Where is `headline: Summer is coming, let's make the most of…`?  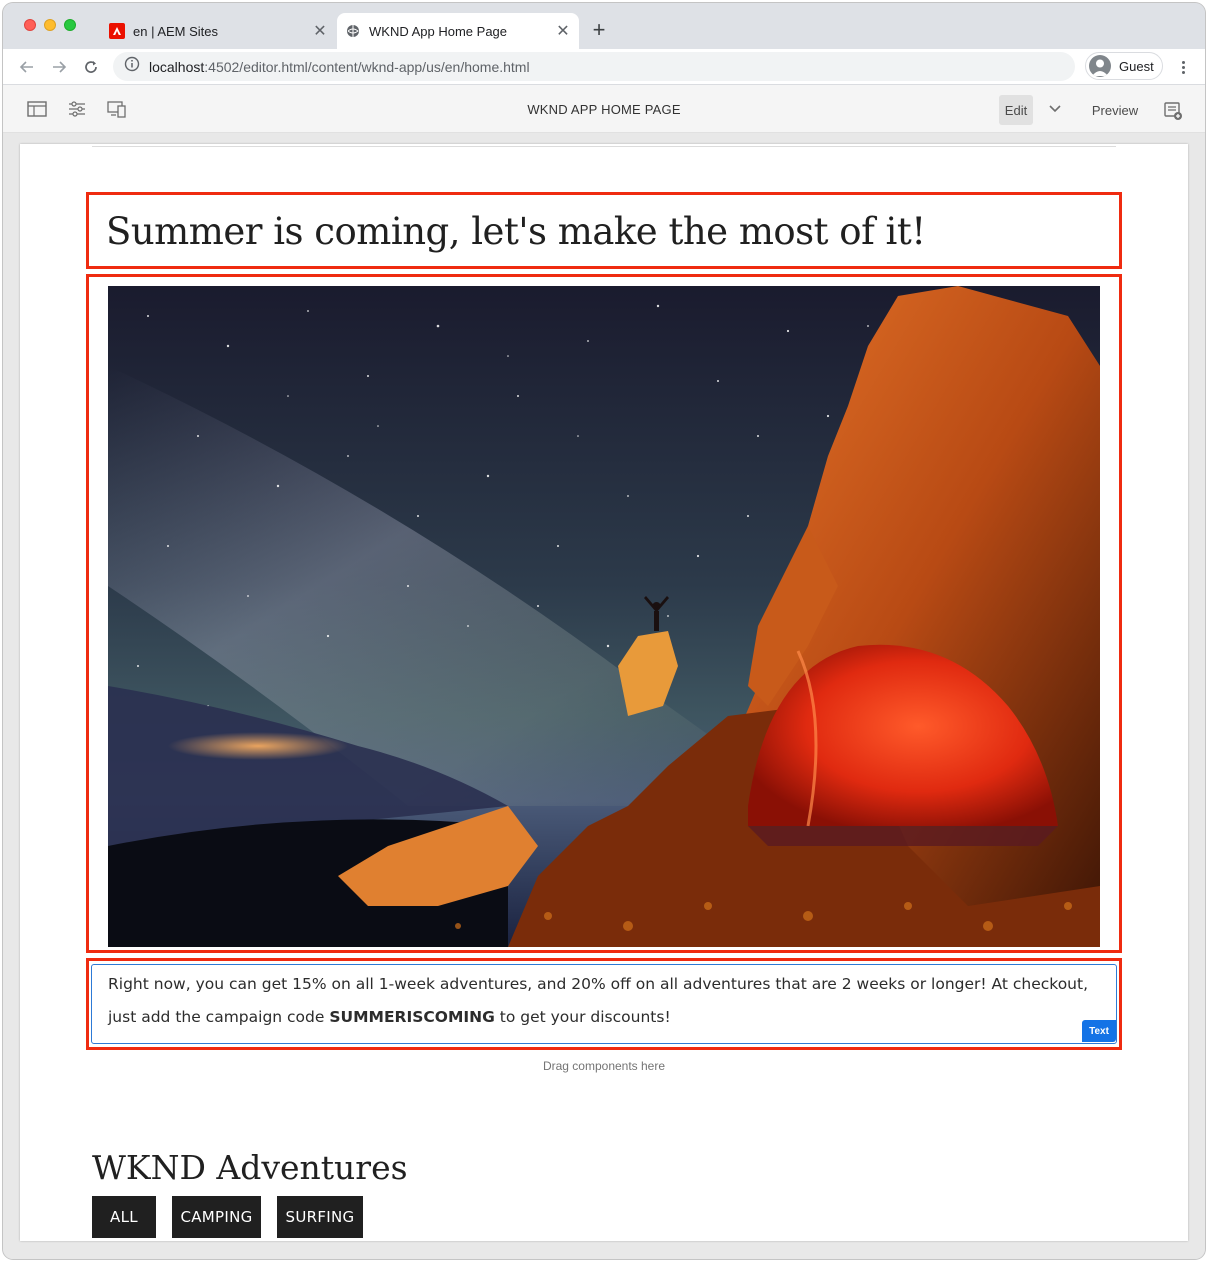
headline: Summer is coming, let's make the most of… is located at coordinates (516, 231).